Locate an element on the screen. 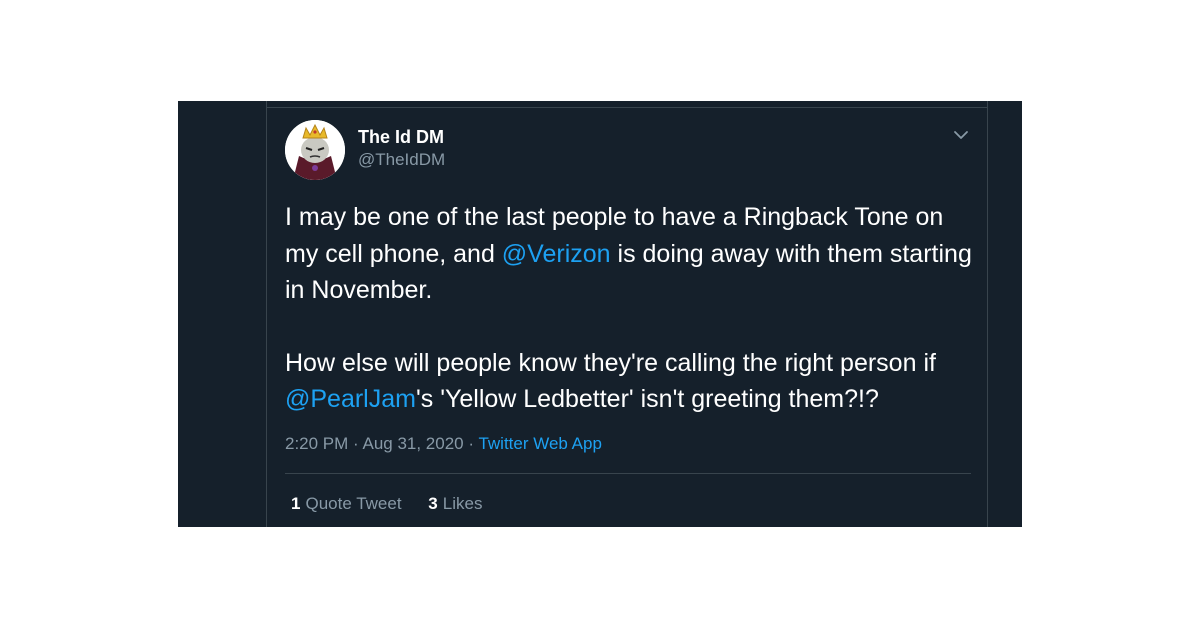 This screenshot has width=1200, height=628. stats-divider is located at coordinates (628, 473).